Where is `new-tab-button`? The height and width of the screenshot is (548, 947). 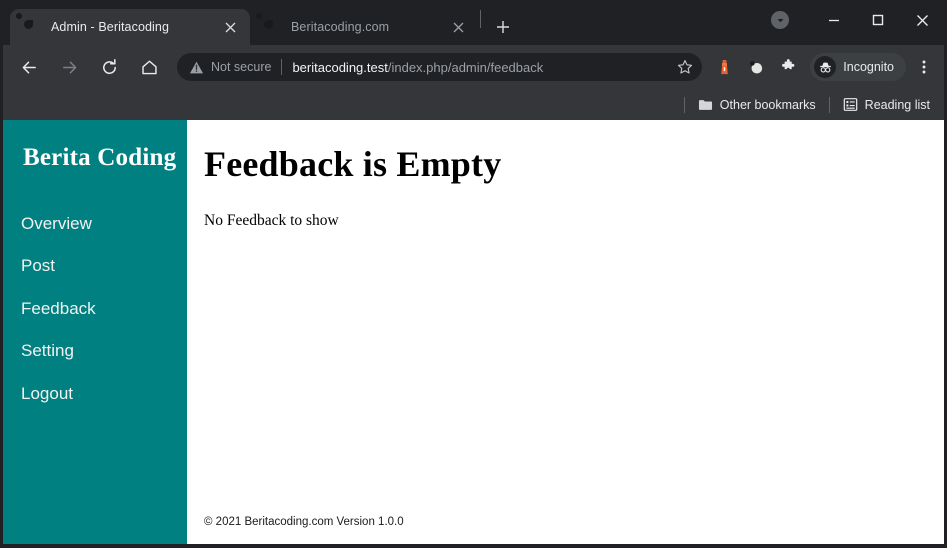 new-tab-button is located at coordinates (503, 27).